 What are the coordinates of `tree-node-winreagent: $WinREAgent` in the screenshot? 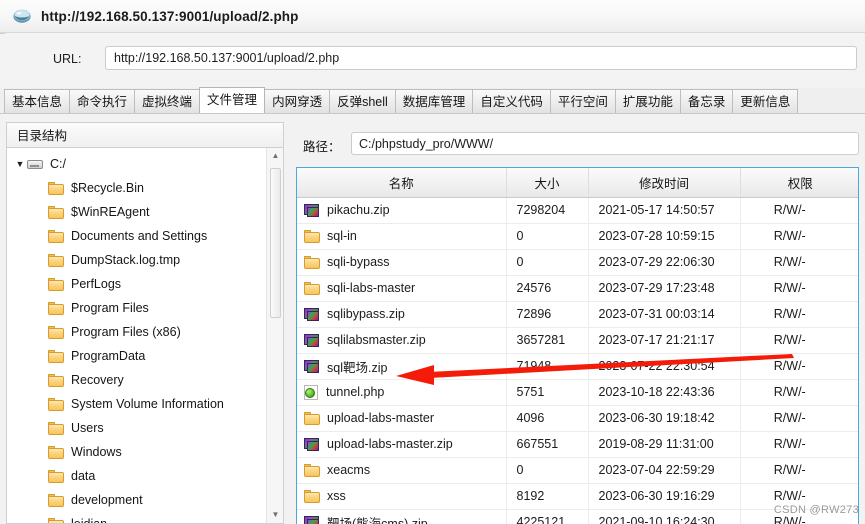 It's located at (135, 212).